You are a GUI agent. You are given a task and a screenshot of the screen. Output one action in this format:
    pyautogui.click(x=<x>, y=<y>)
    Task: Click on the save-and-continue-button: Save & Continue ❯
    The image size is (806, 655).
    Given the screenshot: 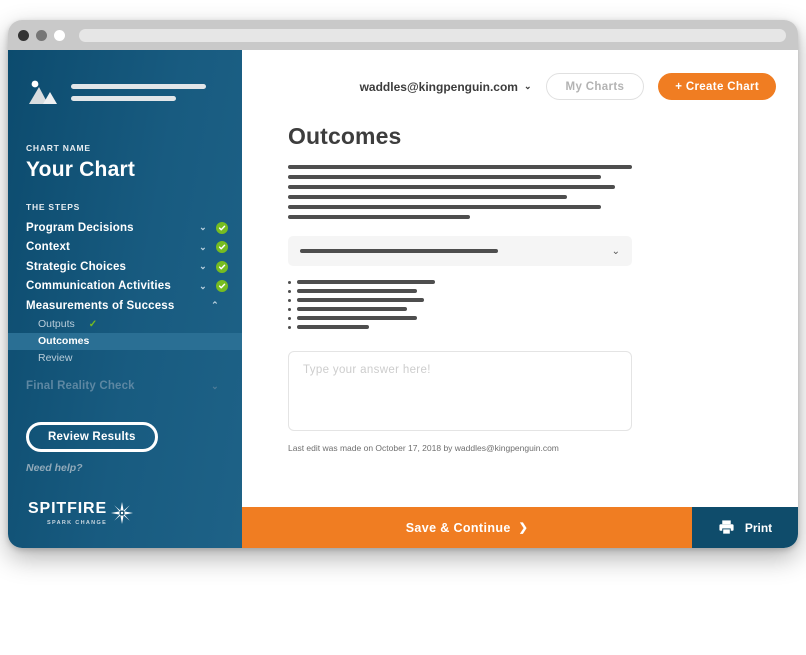 What is the action you would take?
    pyautogui.click(x=467, y=527)
    